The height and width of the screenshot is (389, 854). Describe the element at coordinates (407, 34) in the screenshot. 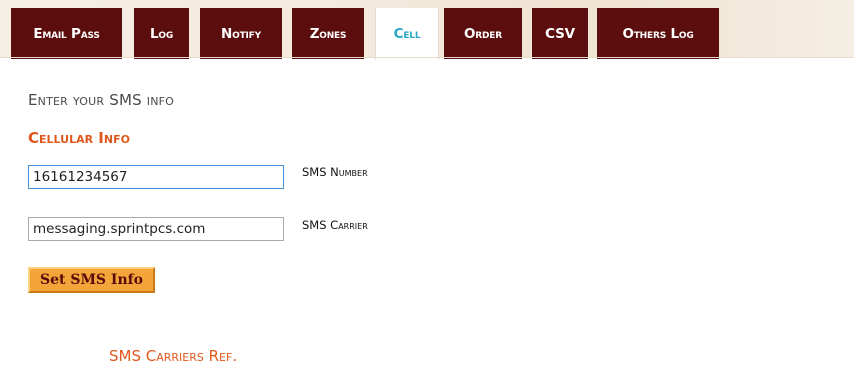

I see `tab-cell: Cell` at that location.